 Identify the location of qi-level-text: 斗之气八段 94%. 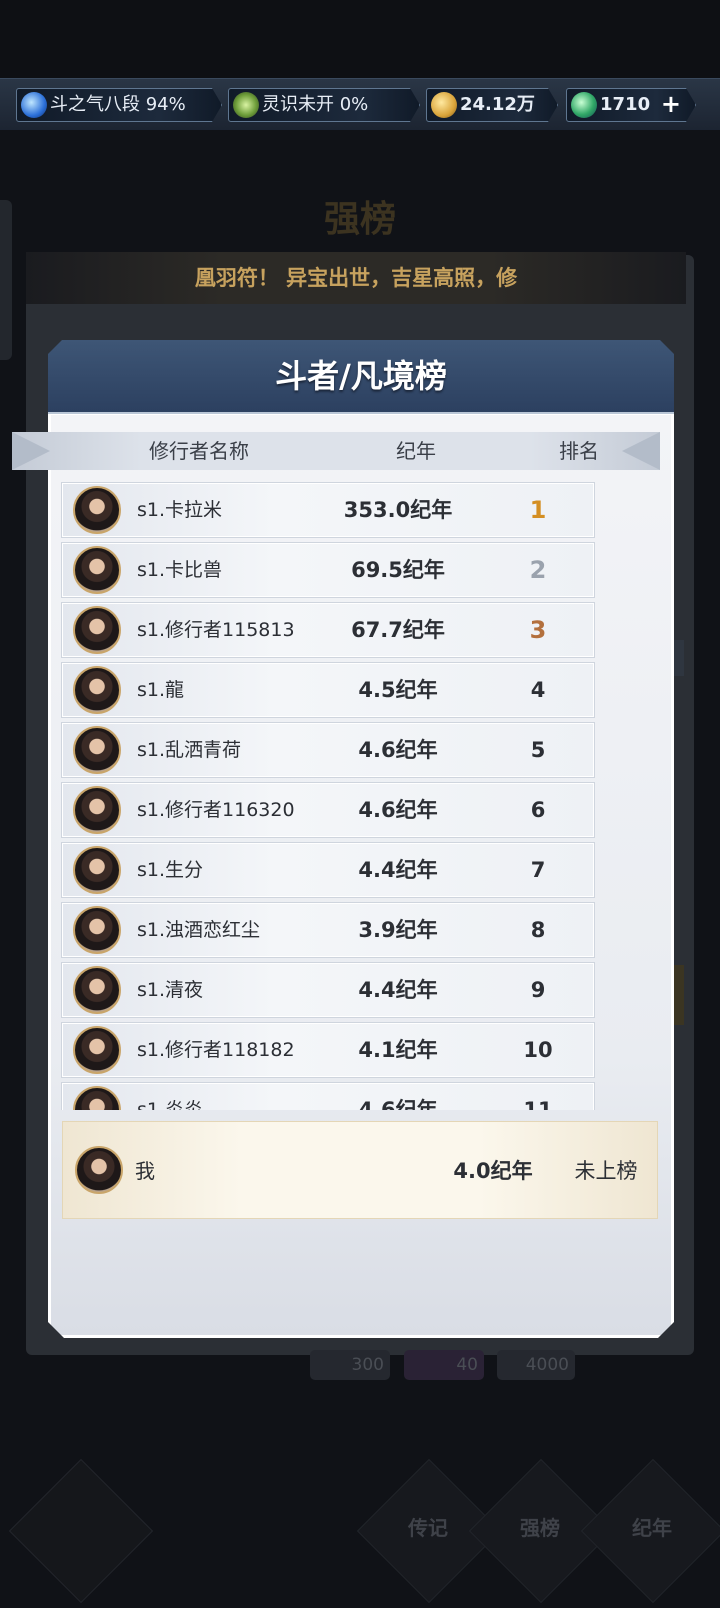
(118, 104).